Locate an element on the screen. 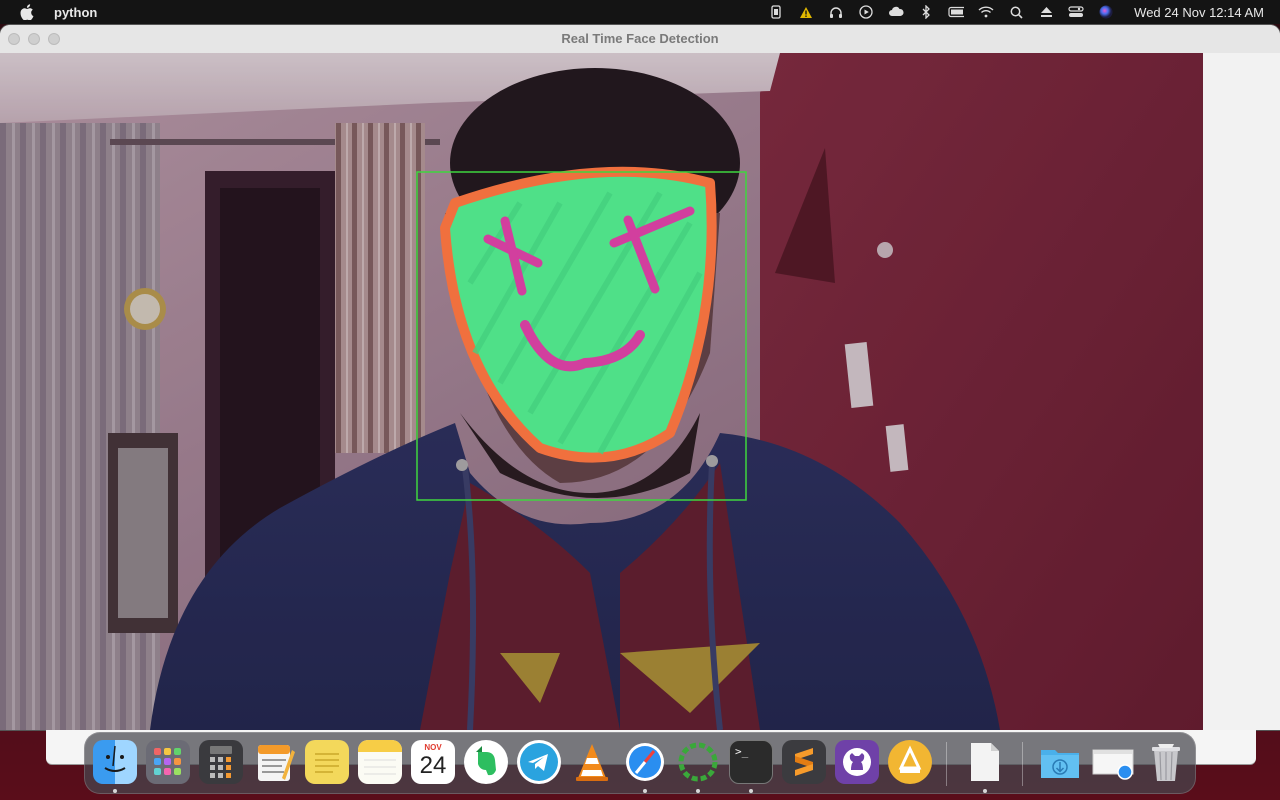 This screenshot has width=1280, height=800. menu-bar: python Wed 24 Nov 12:14 AM is located at coordinates (640, 12).